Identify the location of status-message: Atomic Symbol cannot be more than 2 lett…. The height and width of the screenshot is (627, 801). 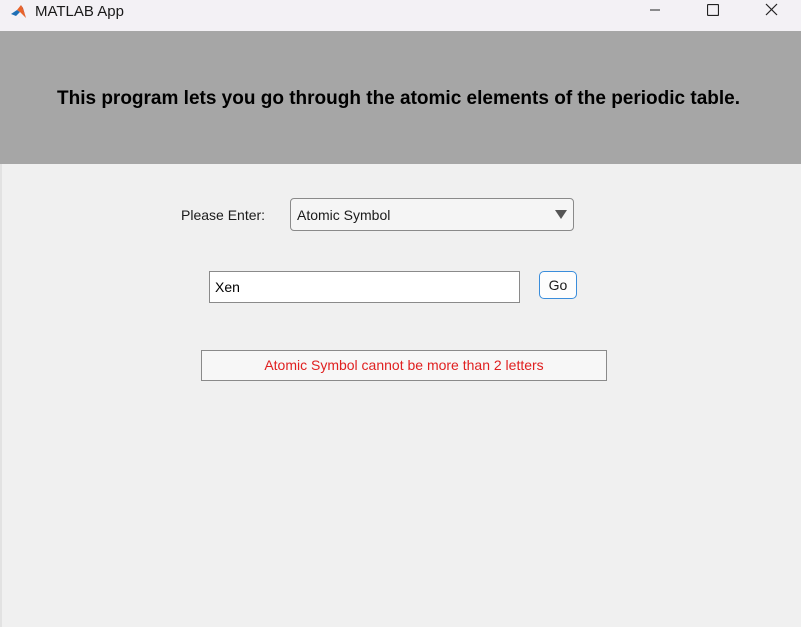
(404, 365).